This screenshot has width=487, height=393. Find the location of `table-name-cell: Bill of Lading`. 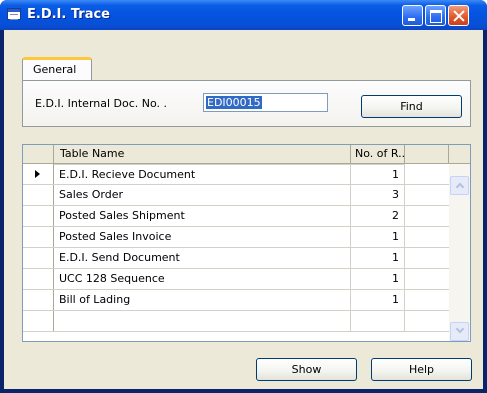

table-name-cell: Bill of Lading is located at coordinates (202, 300).